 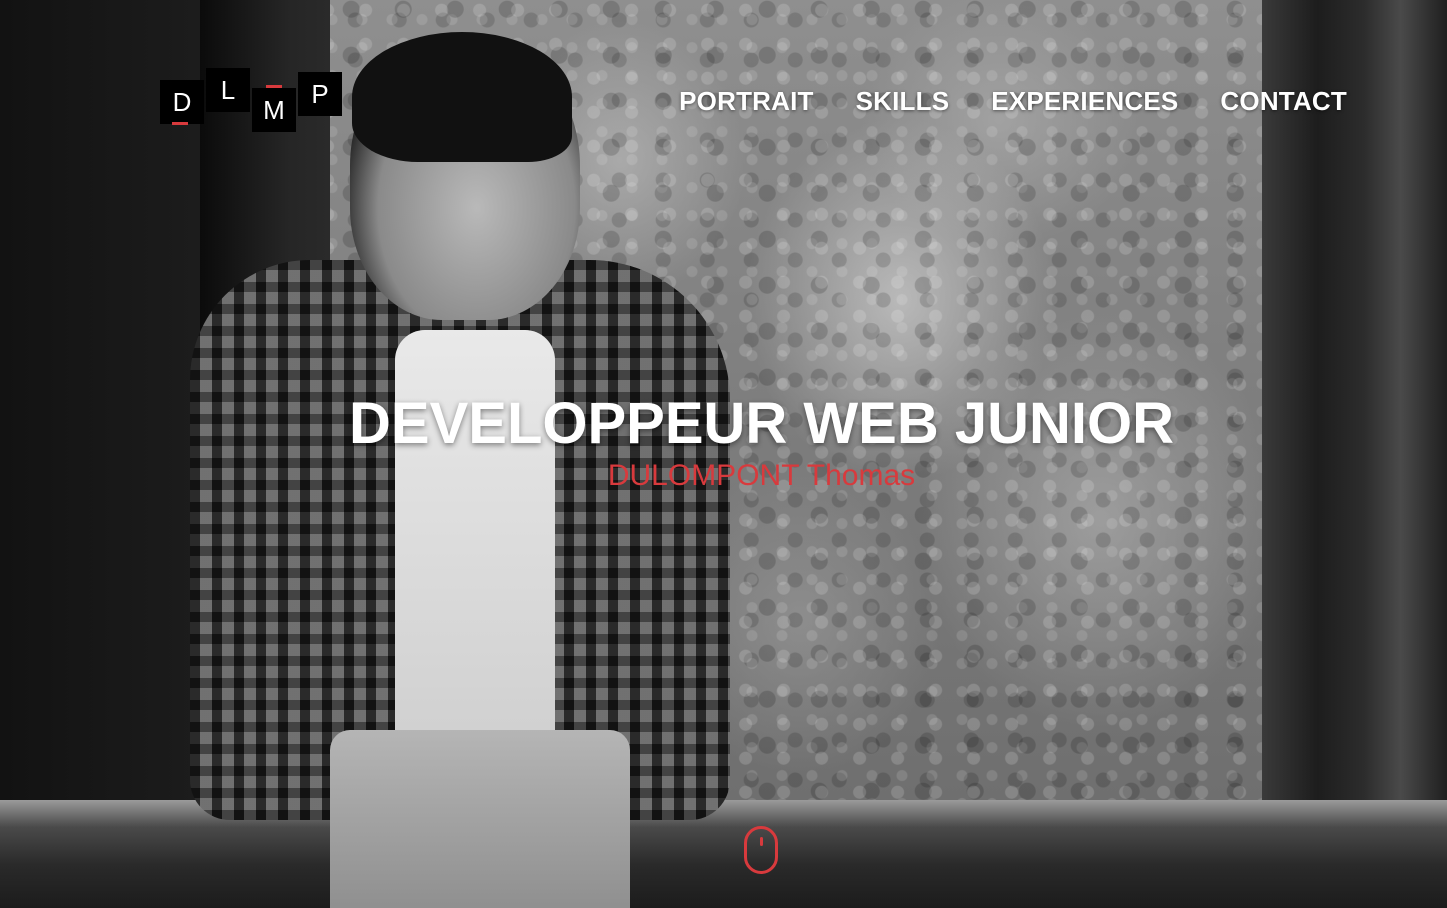 What do you see at coordinates (180, 123) in the screenshot?
I see `logo-accent-d` at bounding box center [180, 123].